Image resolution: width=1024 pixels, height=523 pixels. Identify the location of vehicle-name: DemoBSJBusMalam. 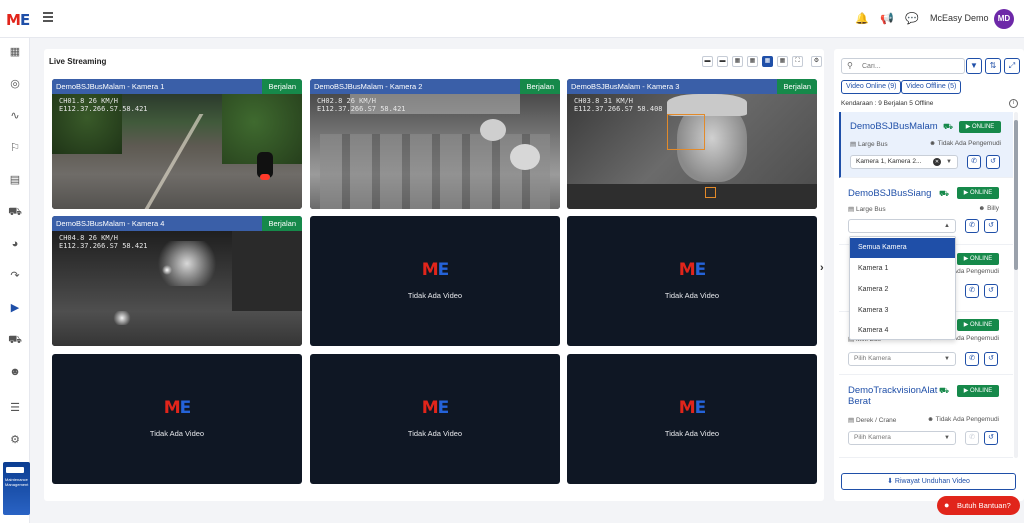
(894, 126).